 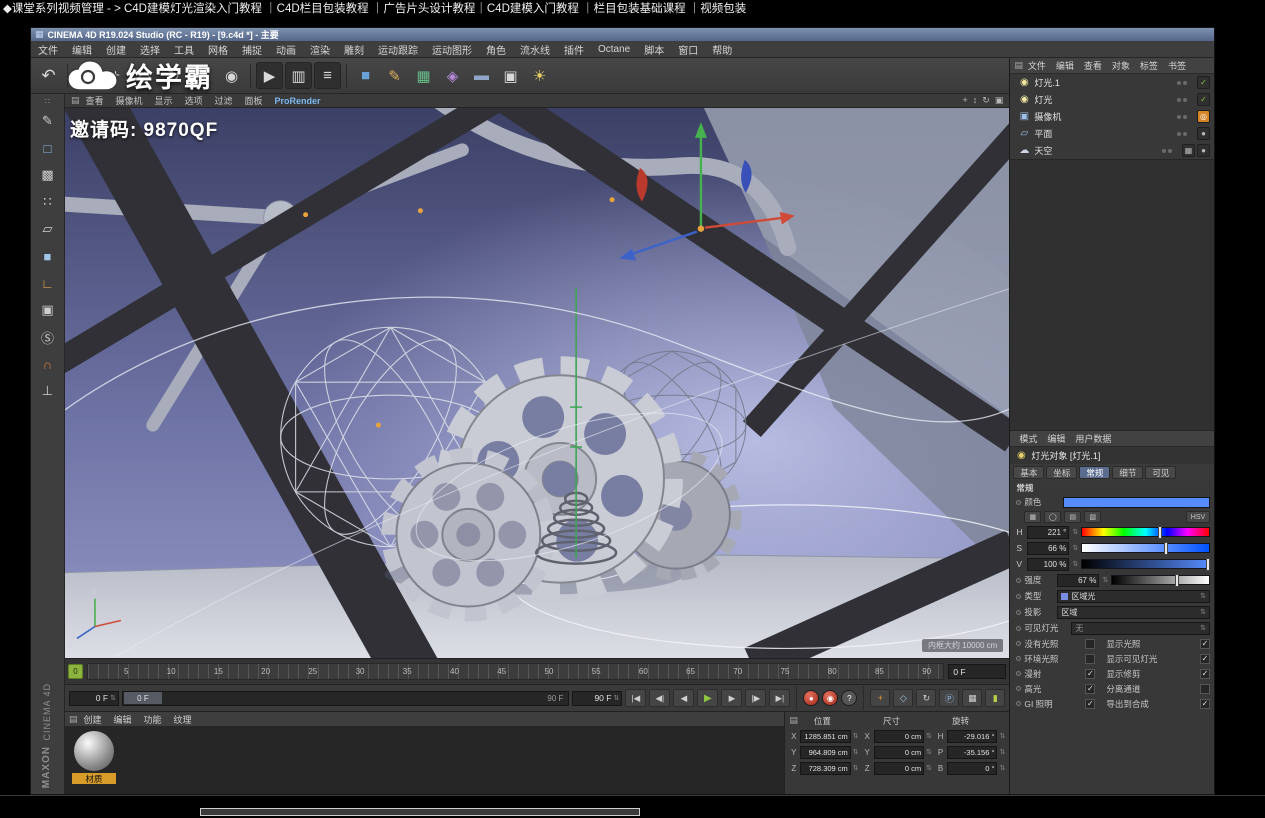 I want to click on show-visible-light-checkbox: ✓, so click(x=1205, y=658).